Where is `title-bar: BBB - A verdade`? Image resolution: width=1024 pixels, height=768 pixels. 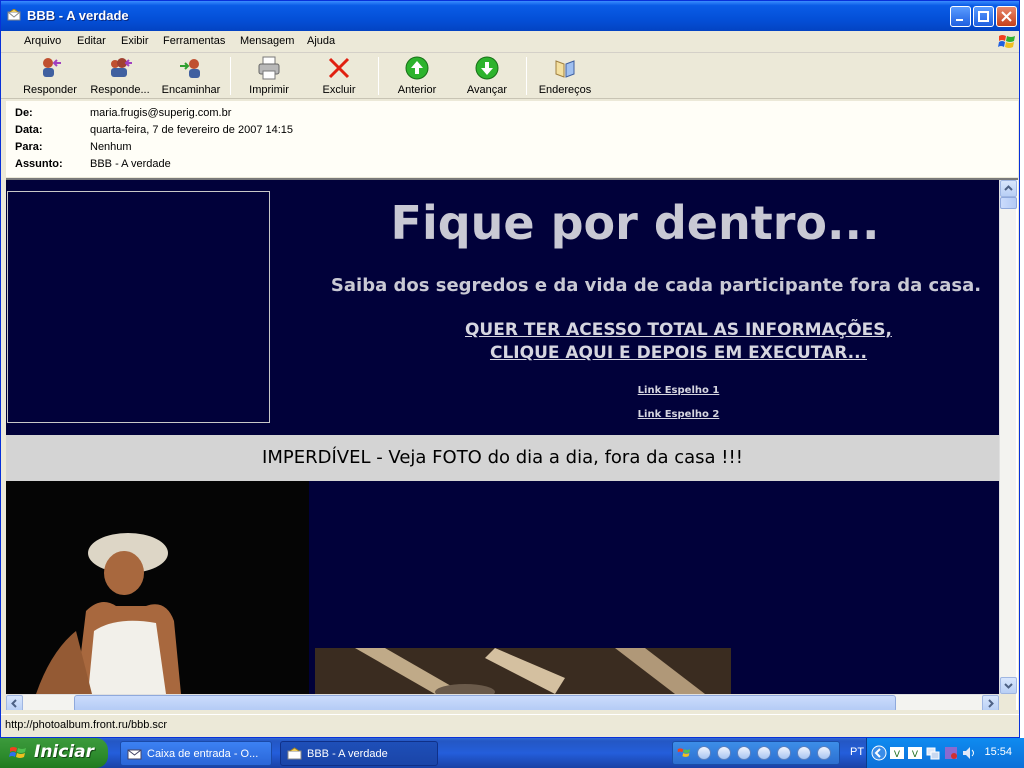
title-bar: BBB - A verdade is located at coordinates (510, 16).